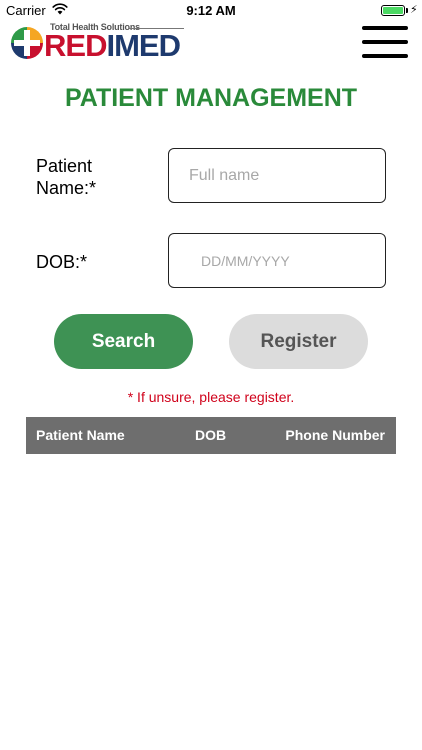  Describe the element at coordinates (62, 262) in the screenshot. I see `dob-label: DOB:*` at that location.